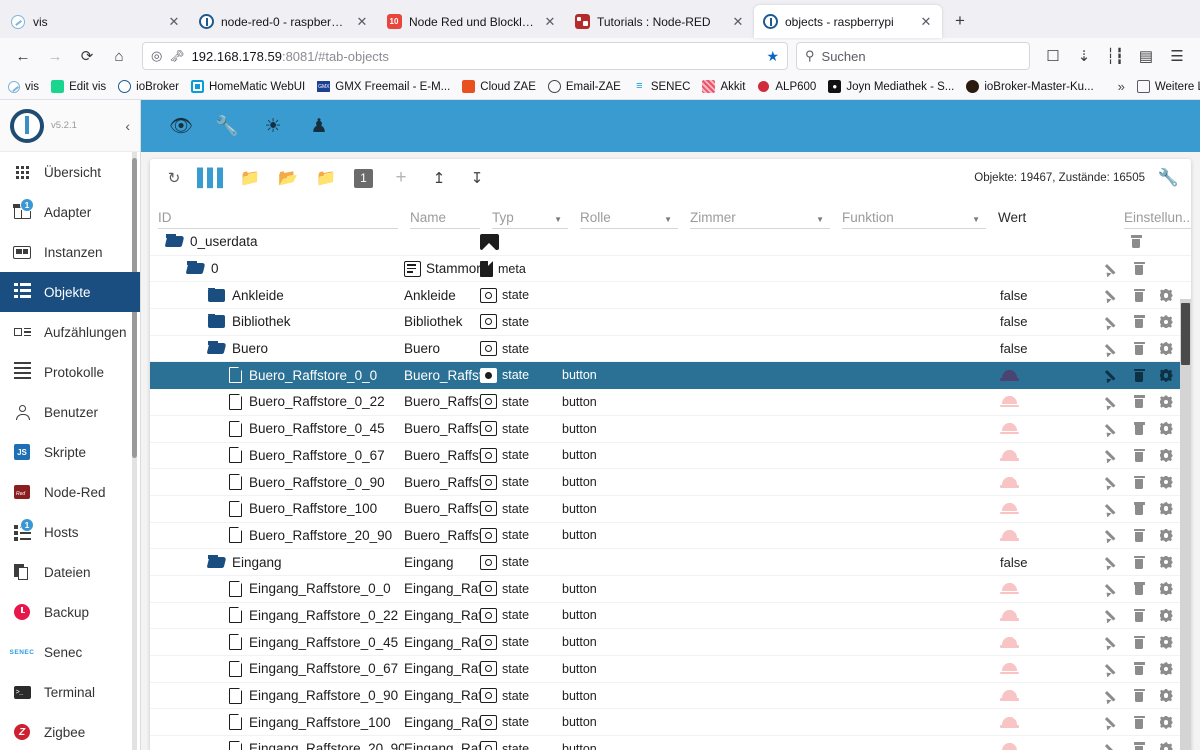 This screenshot has height=750, width=1200. Describe the element at coordinates (148, 86) in the screenshot. I see `bookmark-item: ioBroker` at that location.